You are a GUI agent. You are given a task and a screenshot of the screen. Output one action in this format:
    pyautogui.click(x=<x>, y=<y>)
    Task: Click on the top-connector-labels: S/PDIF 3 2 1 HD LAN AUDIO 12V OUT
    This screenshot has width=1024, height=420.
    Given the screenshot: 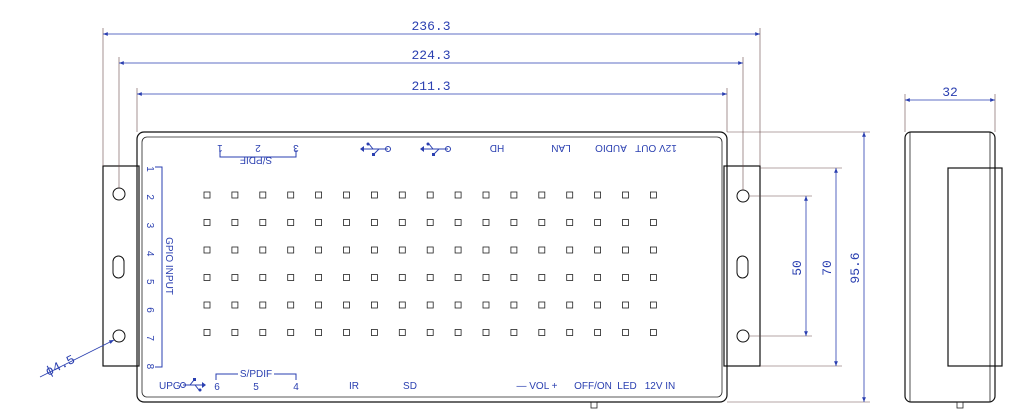 What is the action you would take?
    pyautogui.click(x=447, y=153)
    